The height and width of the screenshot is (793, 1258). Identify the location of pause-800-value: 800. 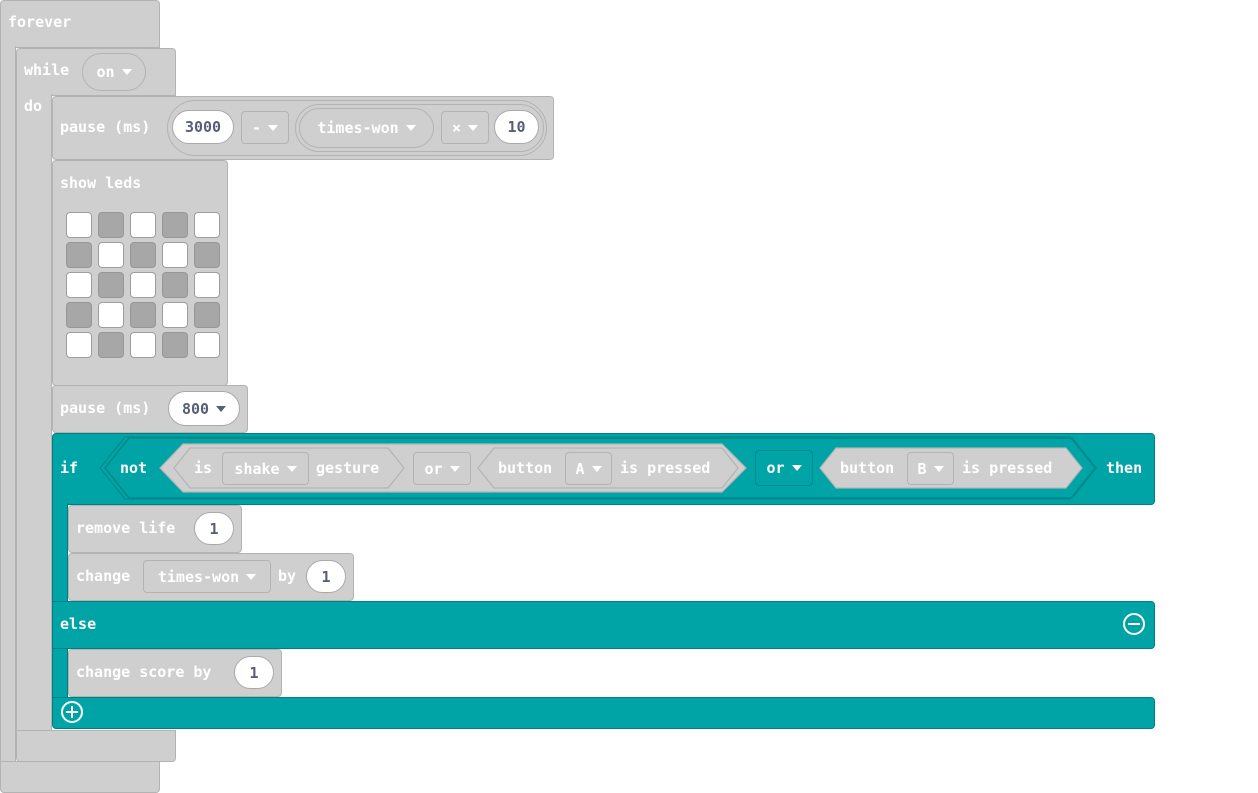
(195, 408).